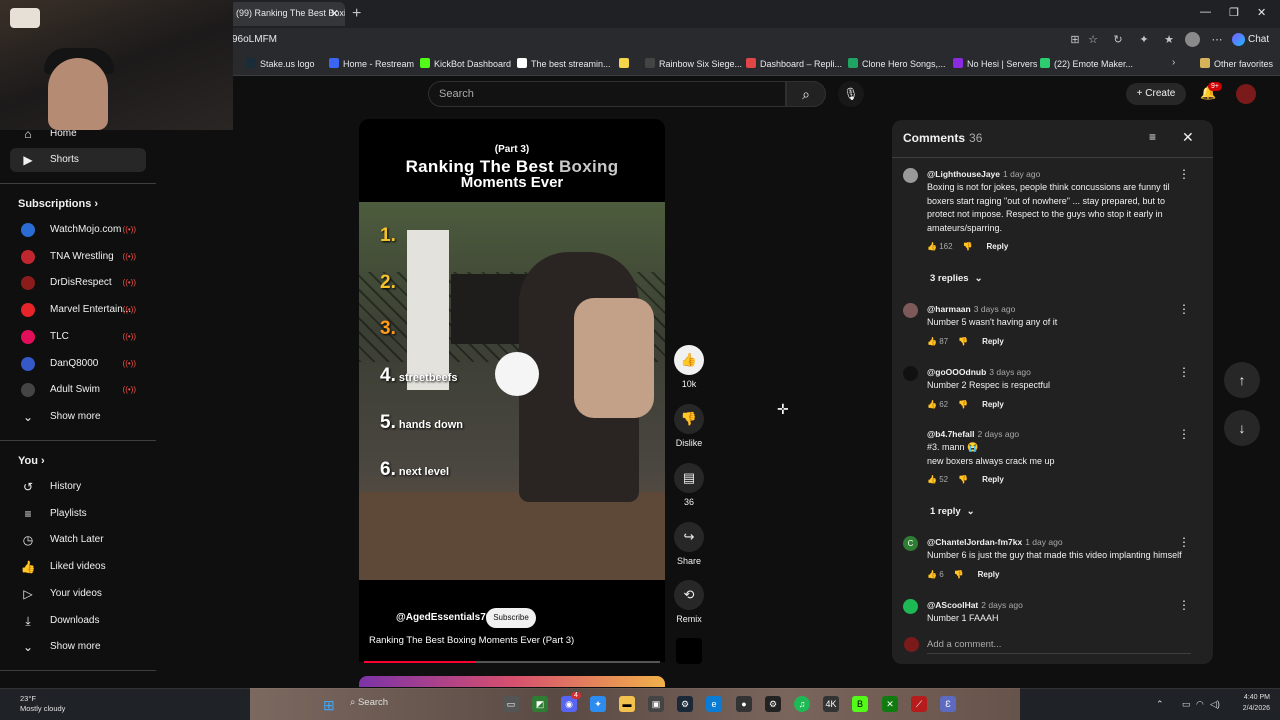  Describe the element at coordinates (1144, 40) in the screenshot. I see `extensions-icon: ✦` at that location.